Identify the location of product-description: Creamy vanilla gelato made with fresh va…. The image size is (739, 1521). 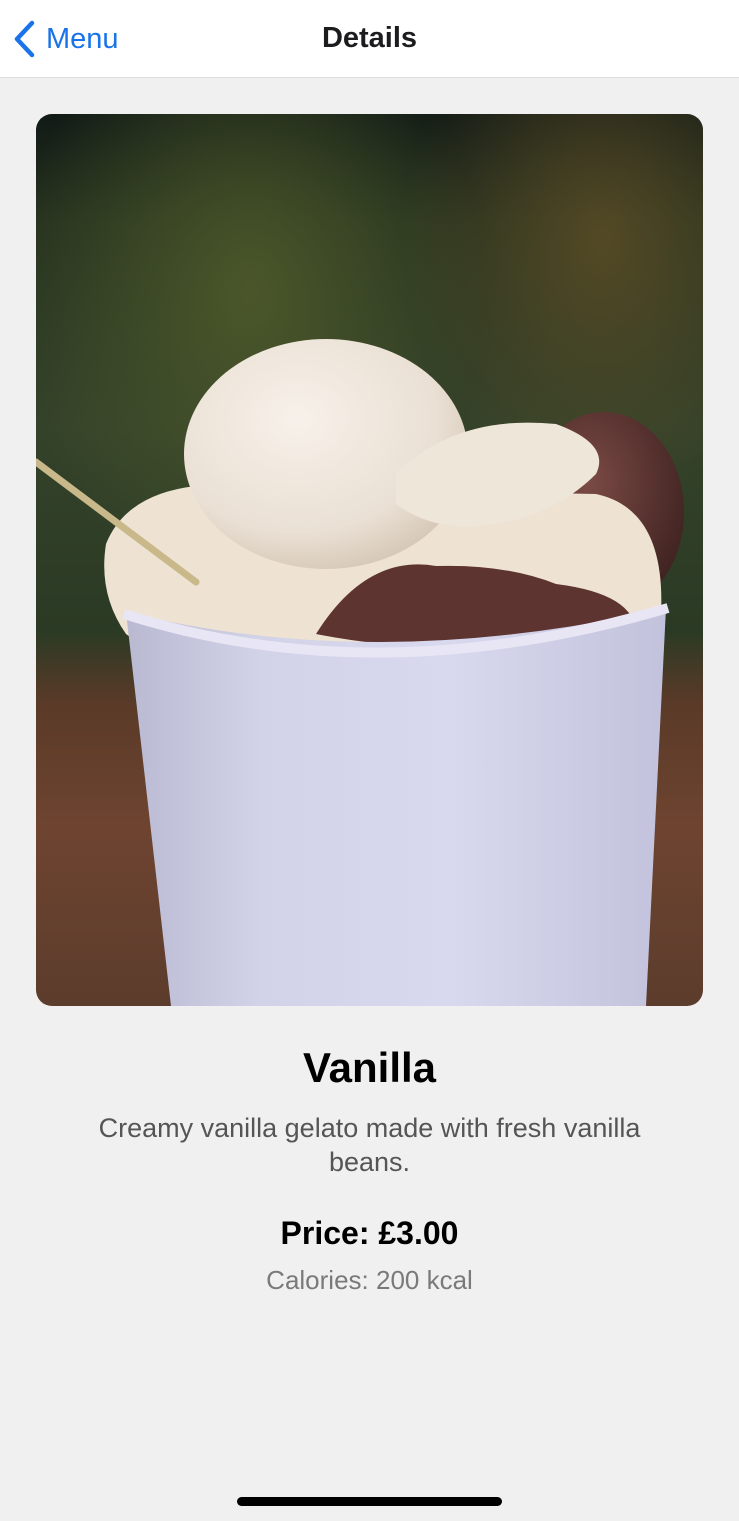
(369, 1145).